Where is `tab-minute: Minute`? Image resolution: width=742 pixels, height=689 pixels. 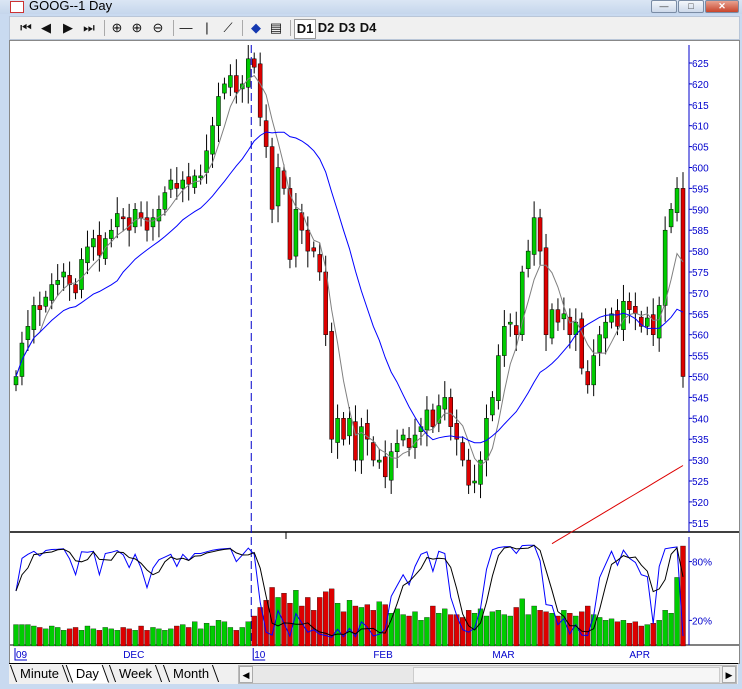 tab-minute: Minute is located at coordinates (39, 673).